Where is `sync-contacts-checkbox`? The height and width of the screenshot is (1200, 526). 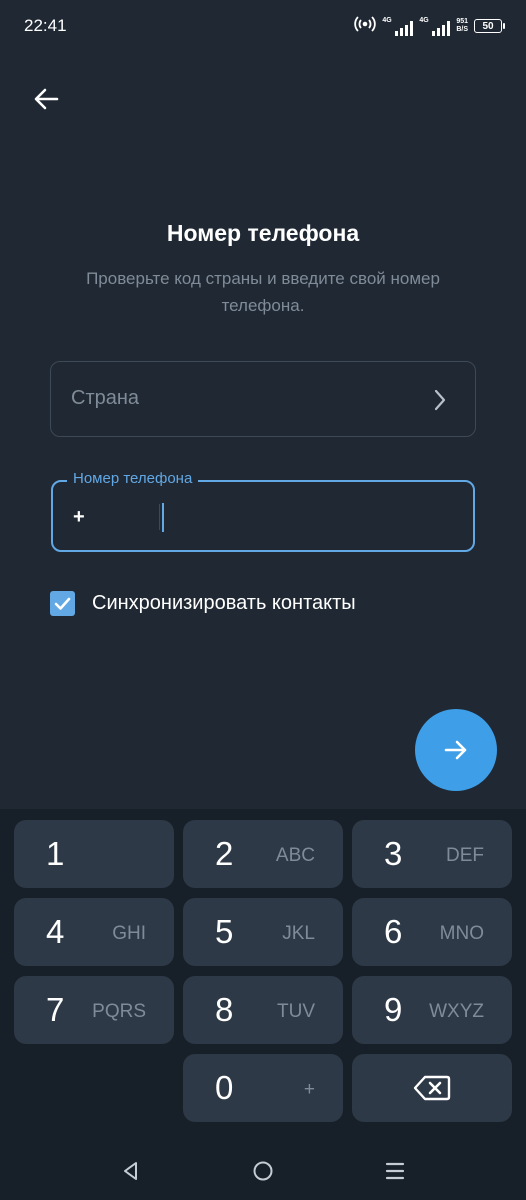
sync-contacts-checkbox is located at coordinates (62, 603).